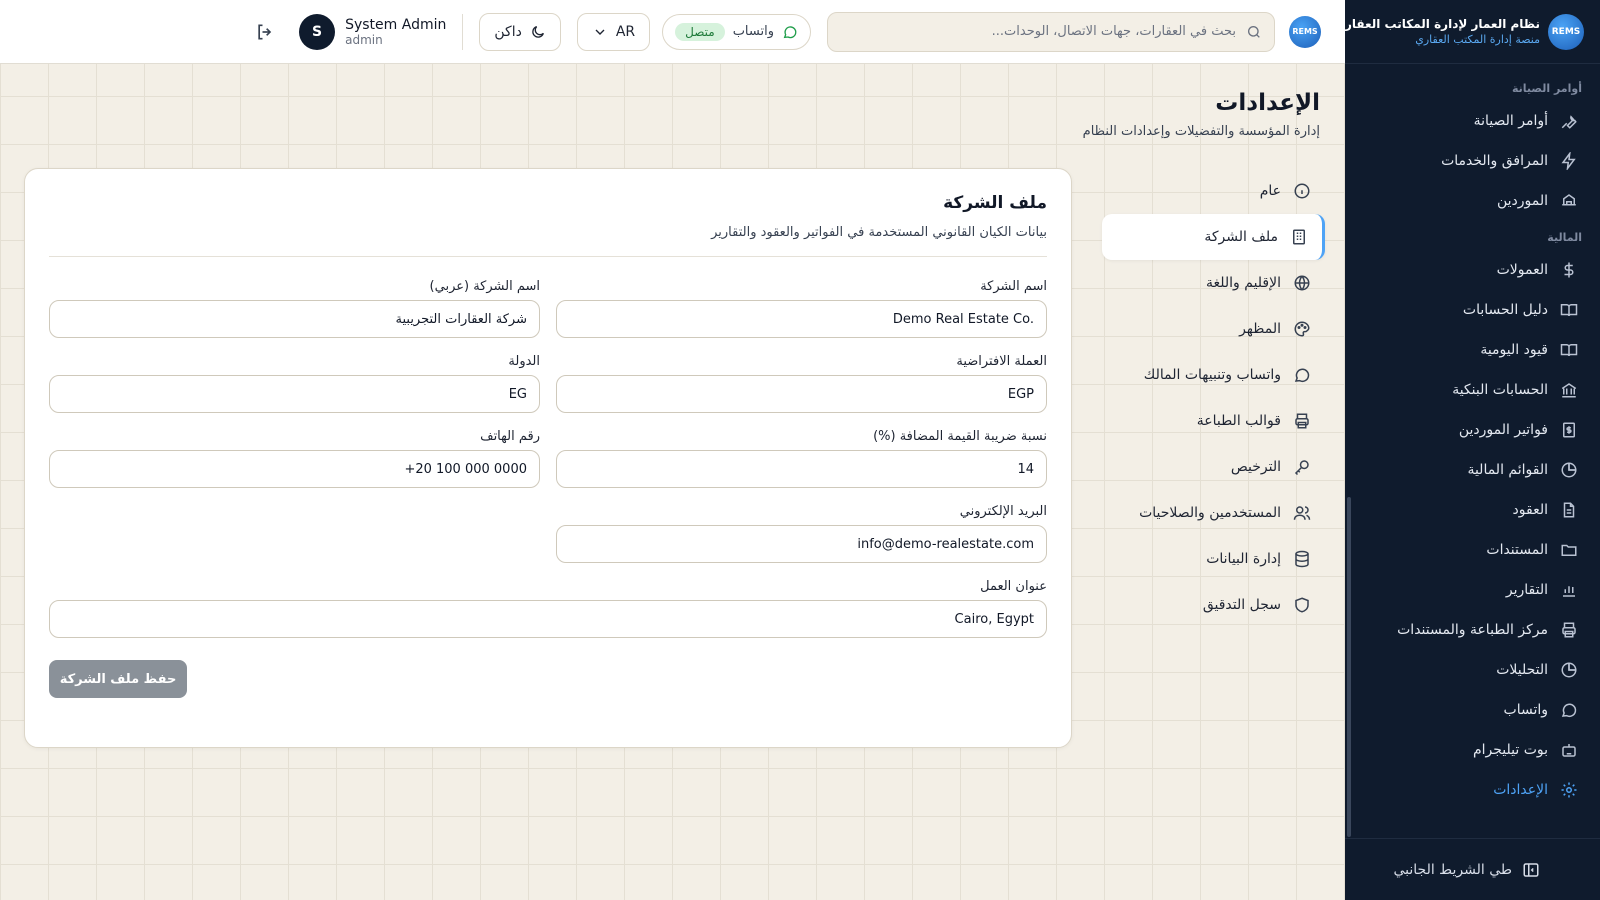 The image size is (1600, 900). I want to click on sidebar-item-whatsapp: واتساب, so click(1472, 710).